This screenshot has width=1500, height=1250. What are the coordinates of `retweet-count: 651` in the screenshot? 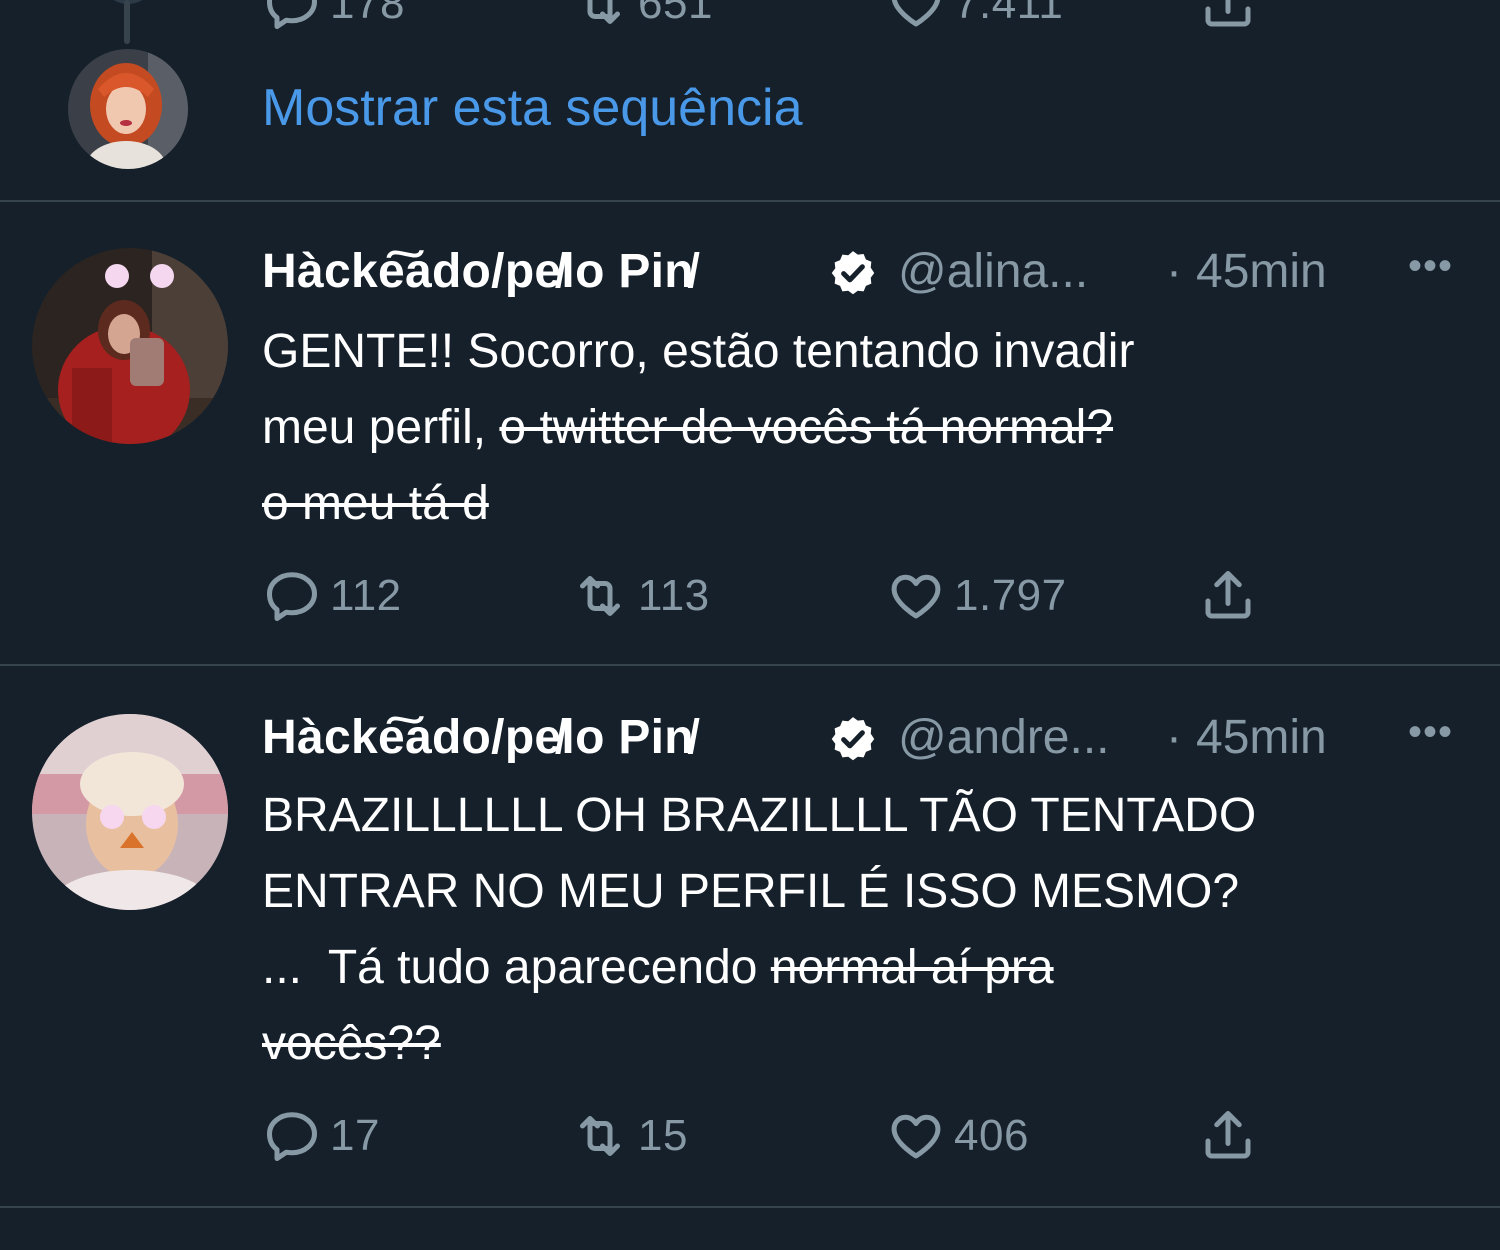 It's located at (675, 14).